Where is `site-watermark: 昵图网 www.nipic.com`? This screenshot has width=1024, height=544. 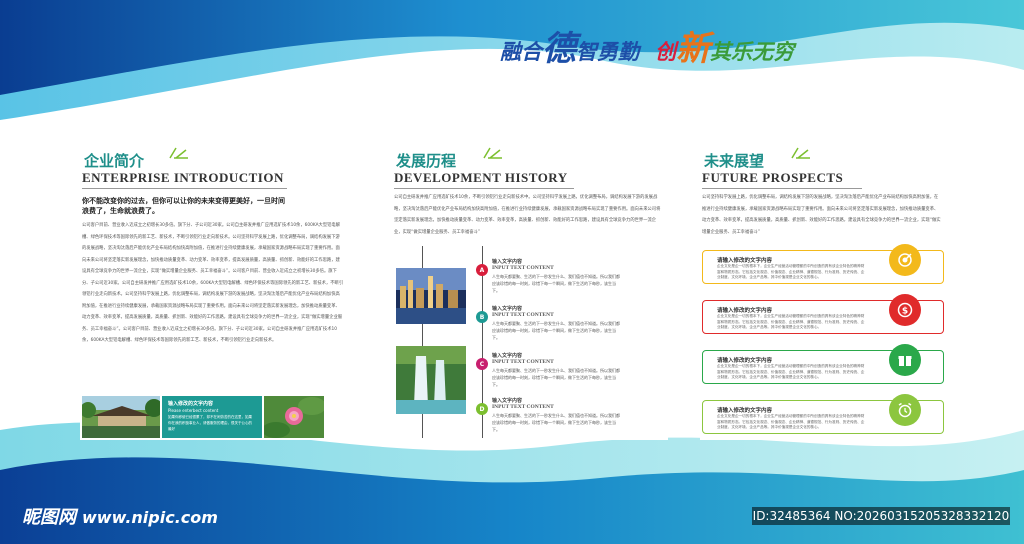 site-watermark: 昵图网 www.nipic.com is located at coordinates (120, 516).